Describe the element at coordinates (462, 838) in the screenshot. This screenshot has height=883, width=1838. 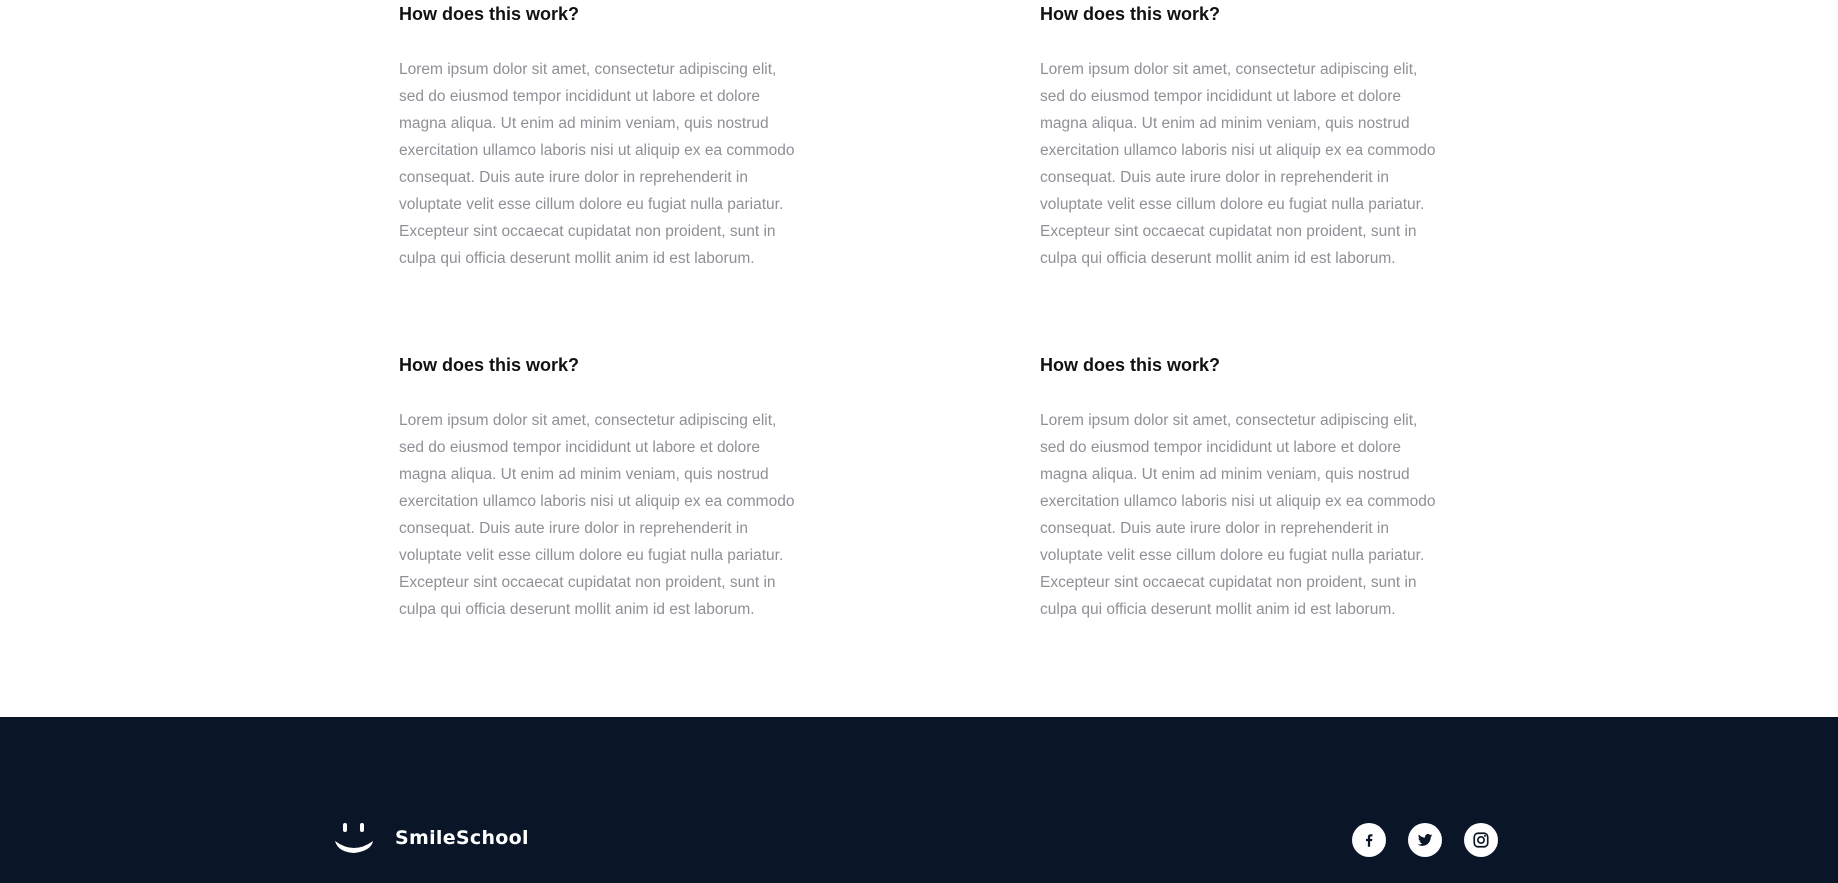
I see `brand-name: SmileSchool` at that location.